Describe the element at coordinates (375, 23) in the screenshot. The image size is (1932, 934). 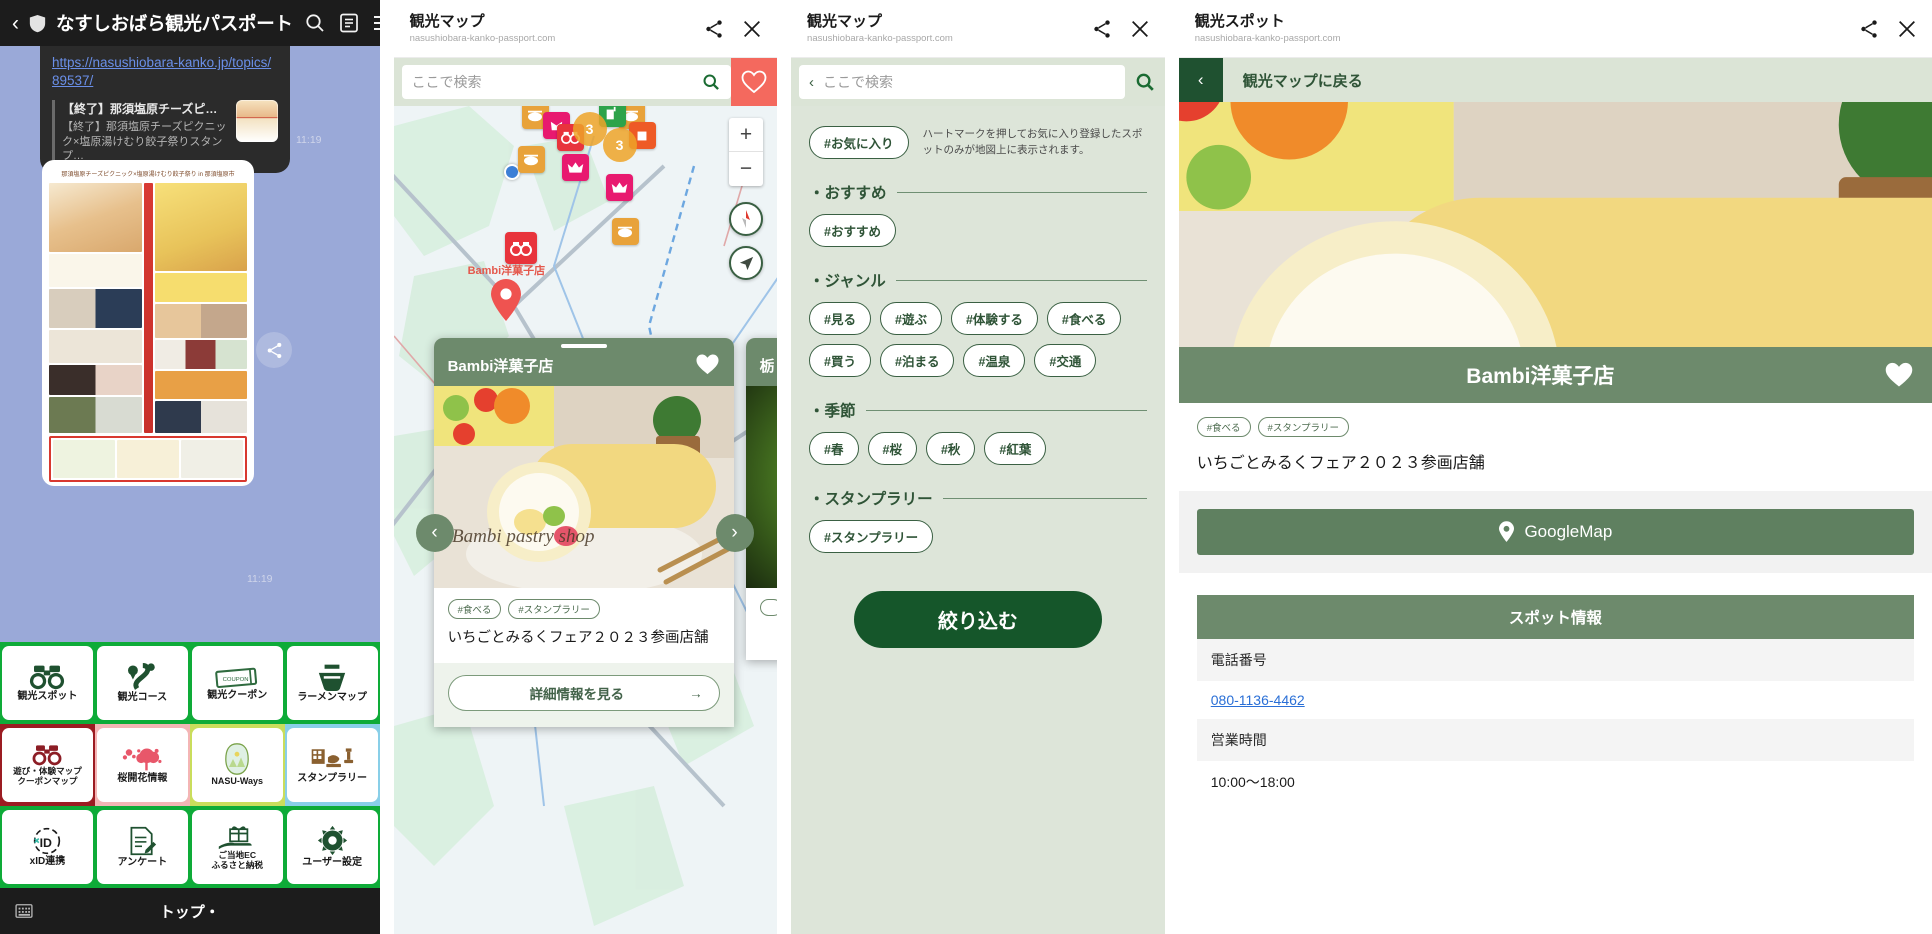
I see `hamburger-menu-icon` at that location.